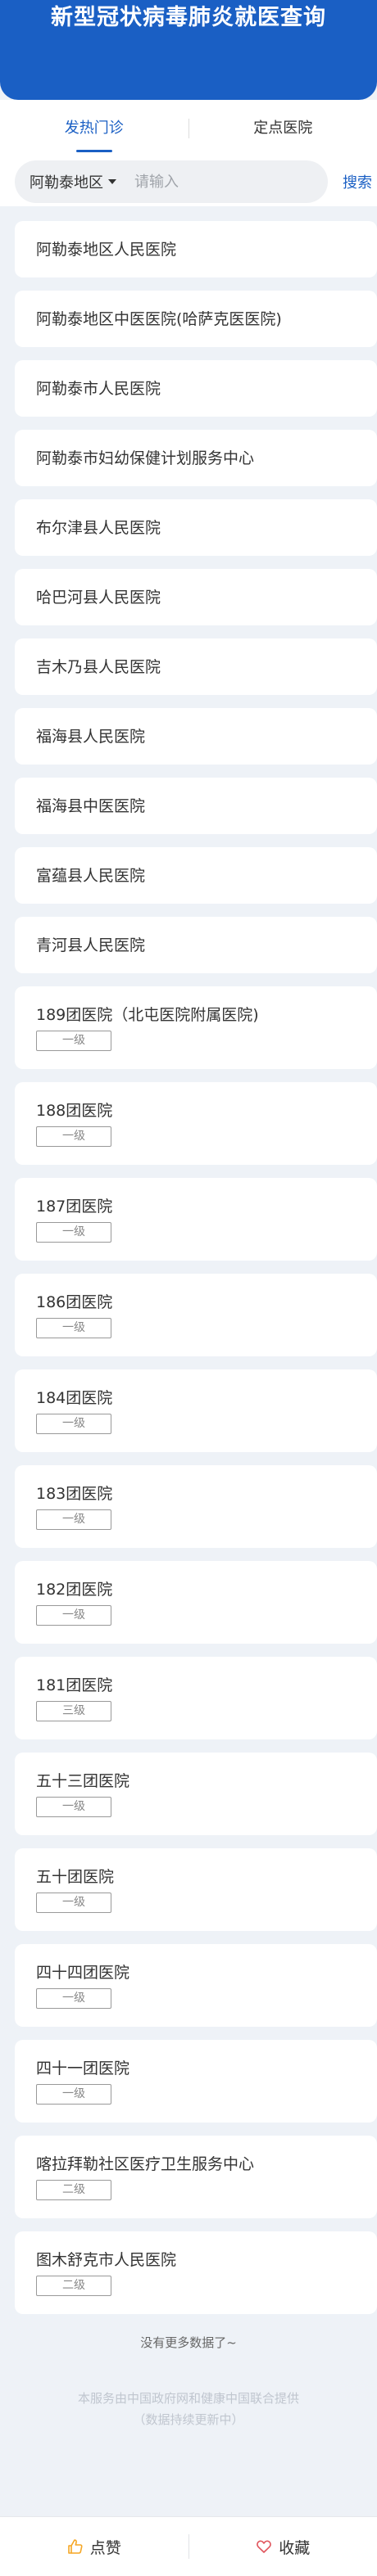  I want to click on hospital-name: 阿勒泰地区中医医院(哈萨克医医院), so click(159, 318).